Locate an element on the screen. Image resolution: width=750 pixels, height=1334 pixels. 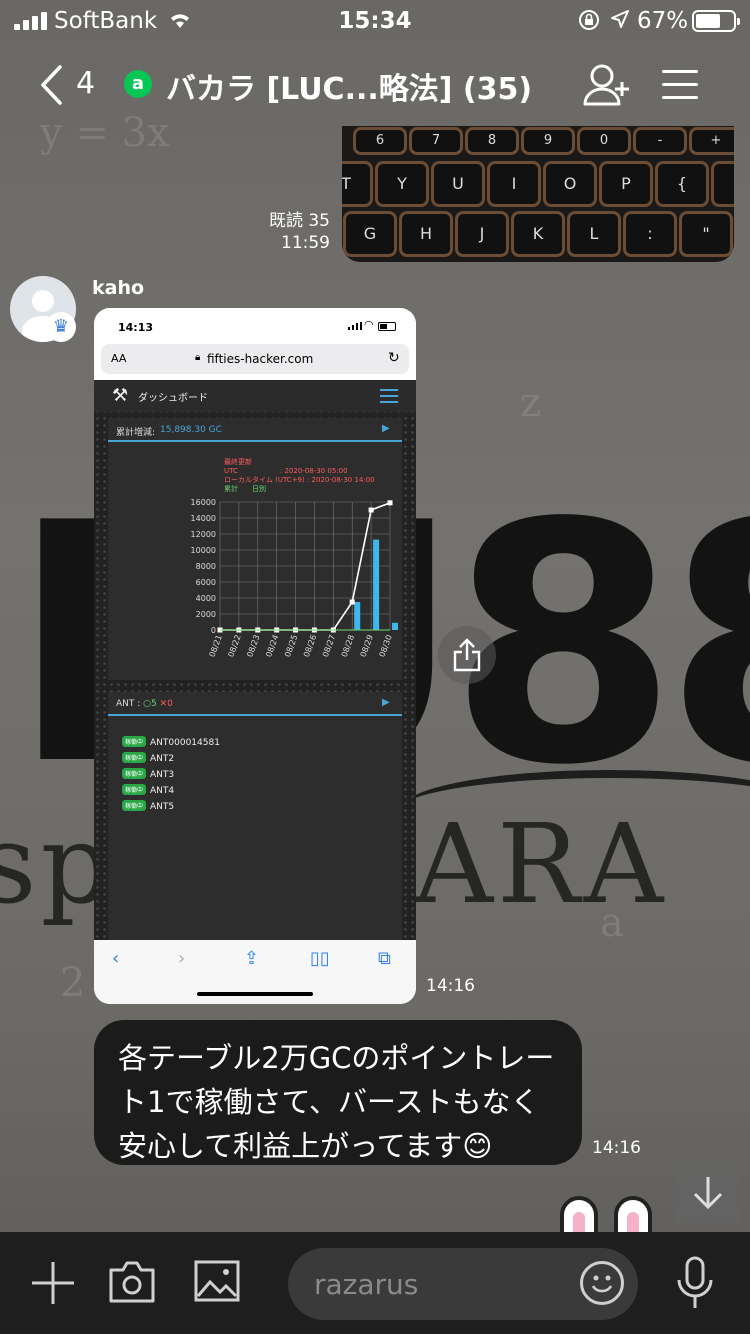
keyboard-key: U is located at coordinates (458, 184).